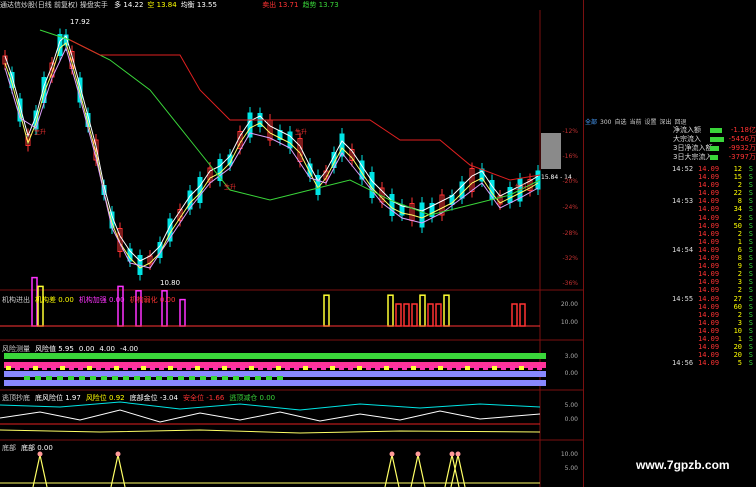  I want to click on tick-row: 14.09 22 S, so click(713, 193).